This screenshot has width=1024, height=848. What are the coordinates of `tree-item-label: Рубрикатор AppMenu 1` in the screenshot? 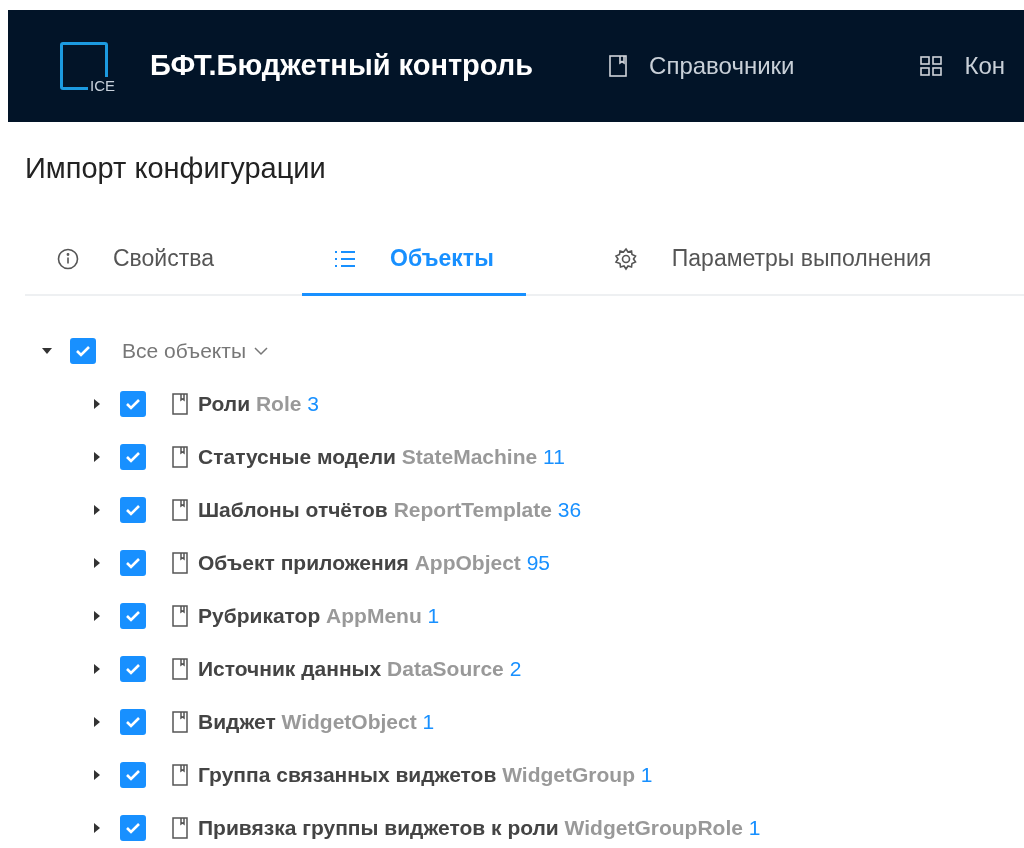 It's located at (319, 615).